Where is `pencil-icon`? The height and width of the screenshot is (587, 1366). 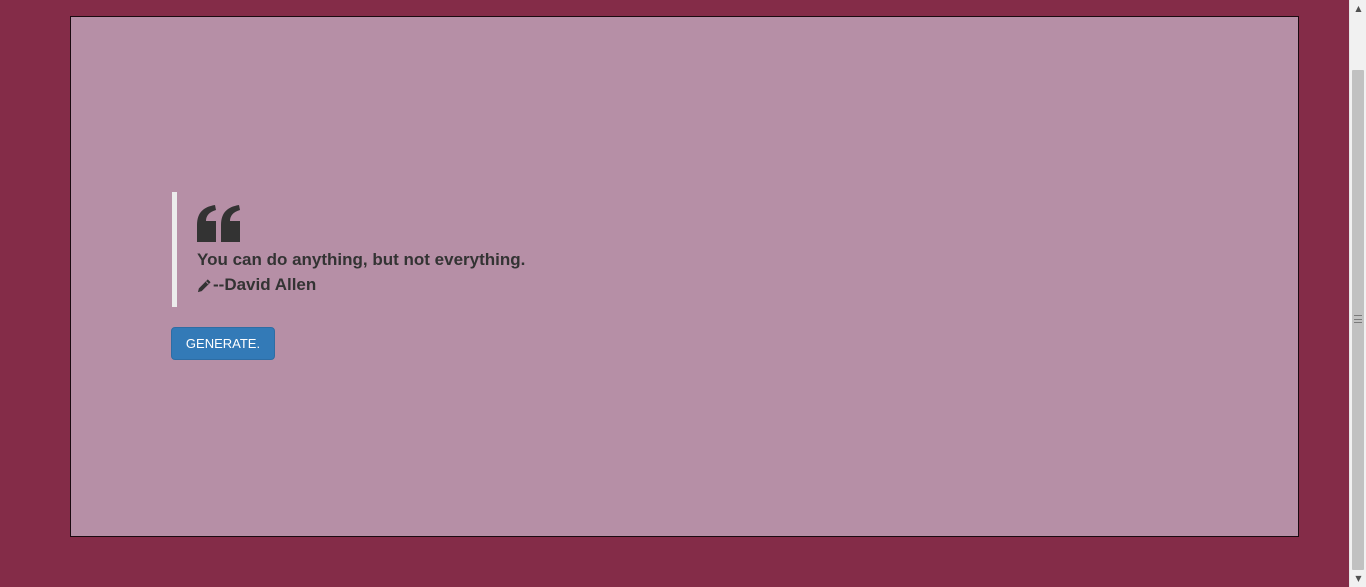
pencil-icon is located at coordinates (204, 285).